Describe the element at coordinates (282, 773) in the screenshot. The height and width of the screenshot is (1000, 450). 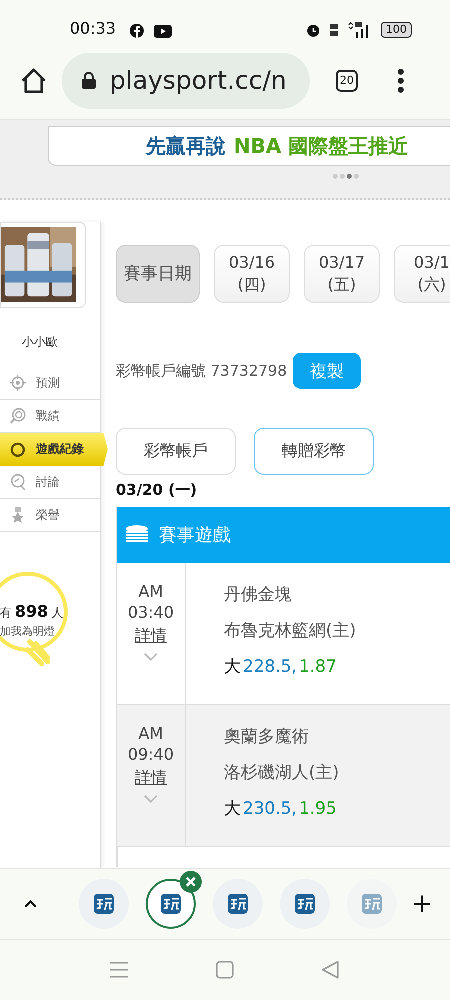
I see `home-team: 洛杉磯湖人(主)` at that location.